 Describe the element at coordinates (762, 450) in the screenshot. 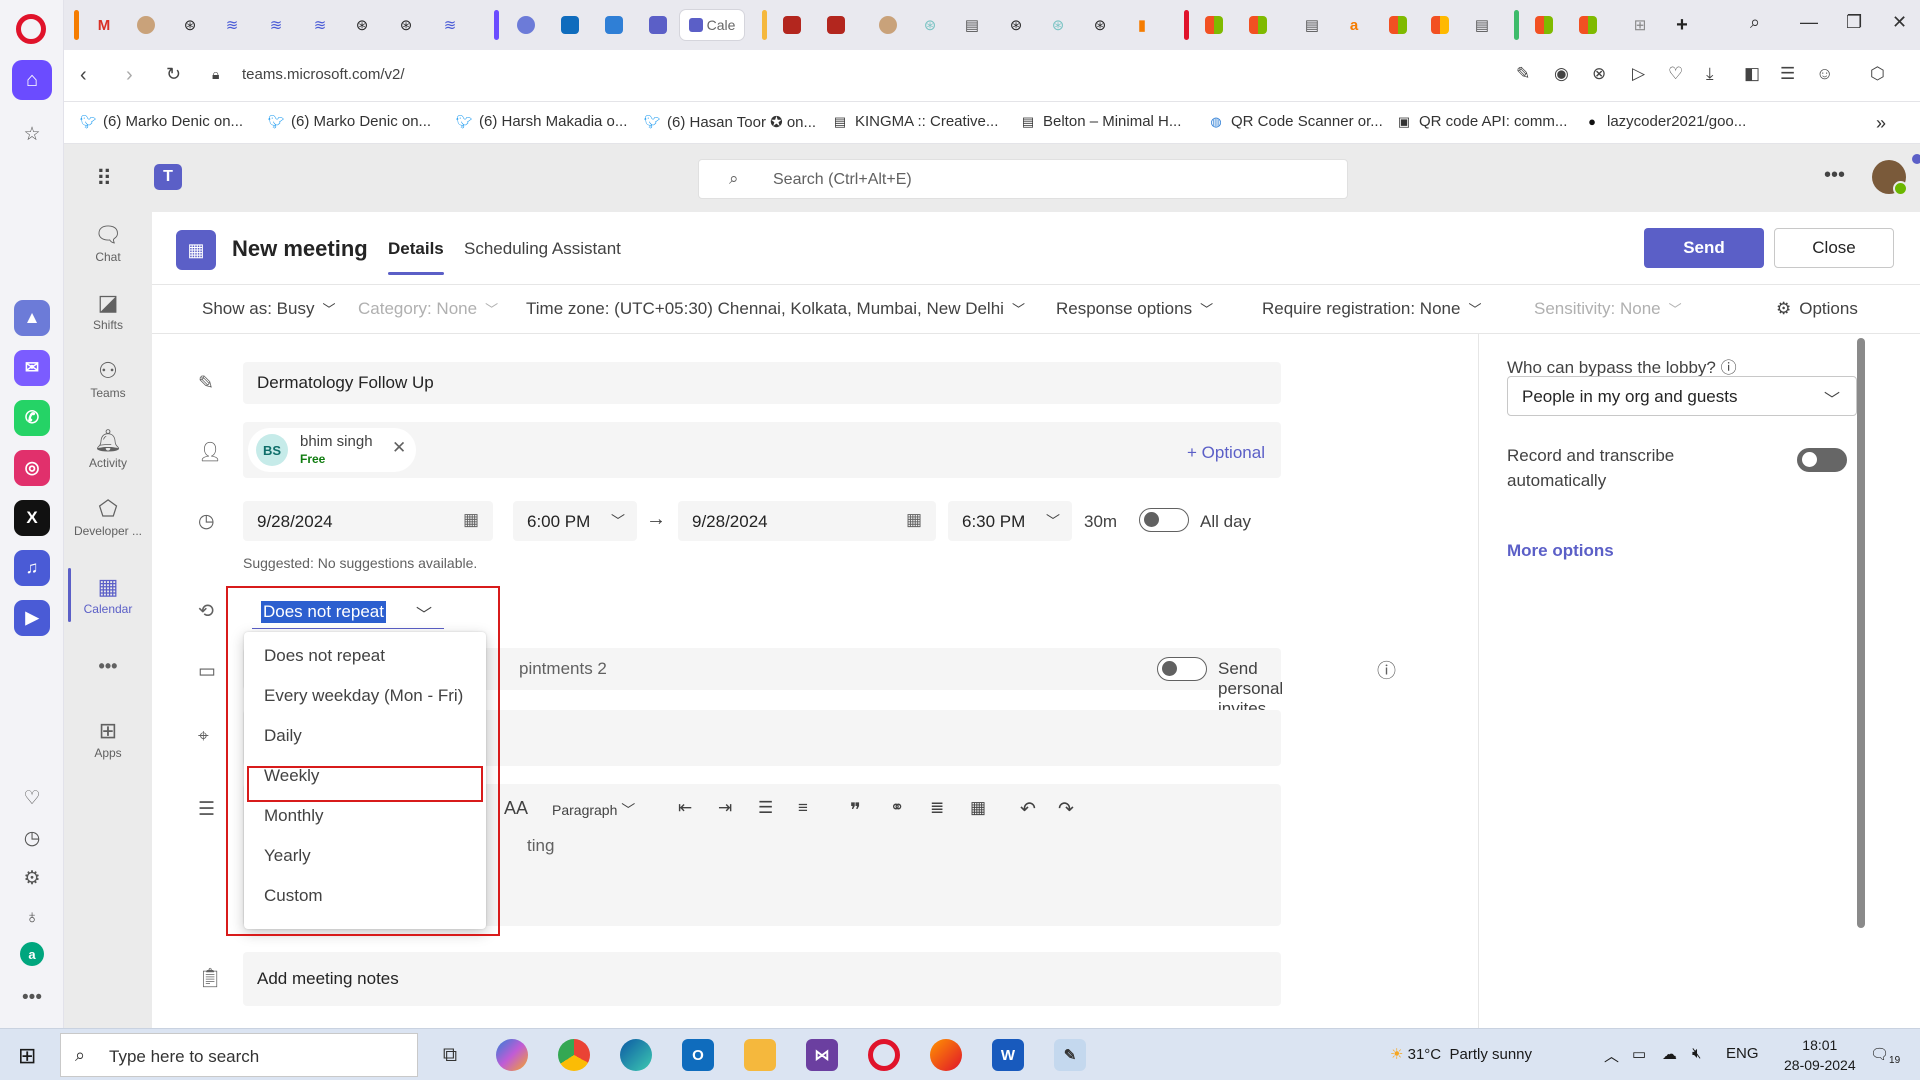

I see `attendees-input: BS bhim singh Free ✕` at that location.